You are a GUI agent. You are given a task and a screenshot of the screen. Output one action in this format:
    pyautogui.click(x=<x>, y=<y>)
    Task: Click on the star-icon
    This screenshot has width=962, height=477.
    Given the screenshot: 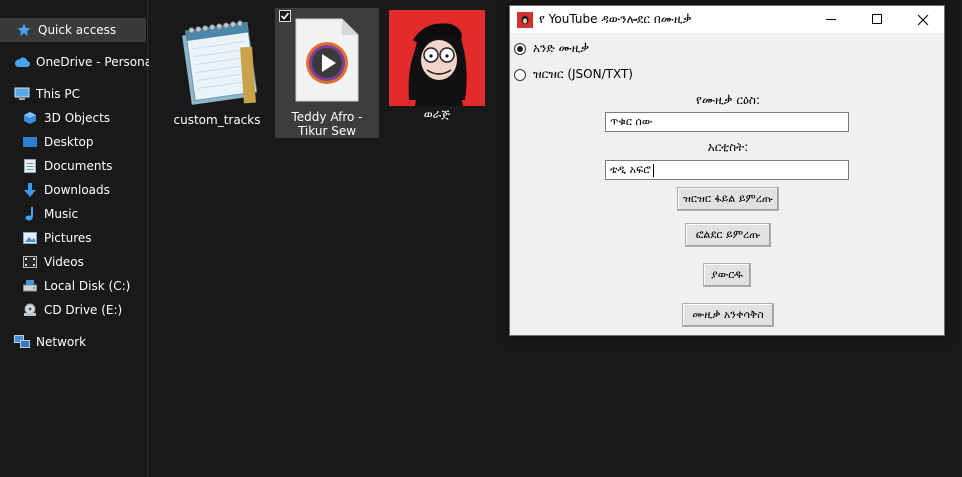 What is the action you would take?
    pyautogui.click(x=24, y=30)
    